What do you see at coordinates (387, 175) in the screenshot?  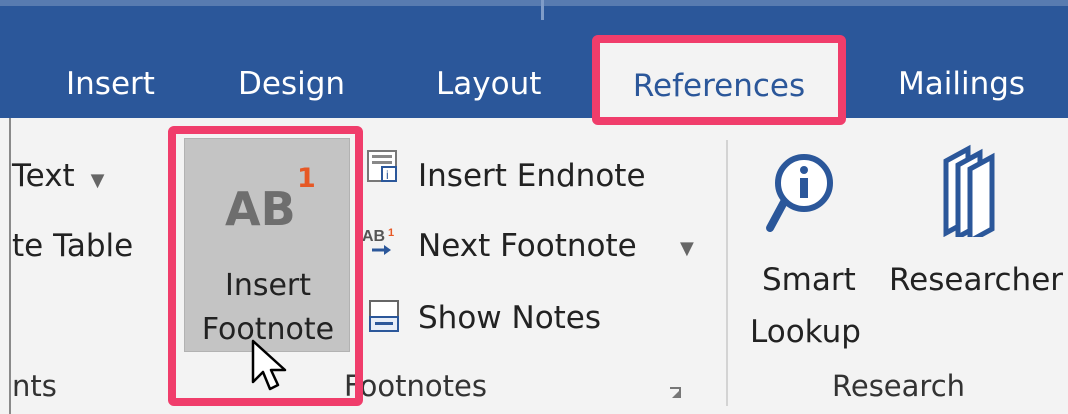 I see `svg-text: i` at bounding box center [387, 175].